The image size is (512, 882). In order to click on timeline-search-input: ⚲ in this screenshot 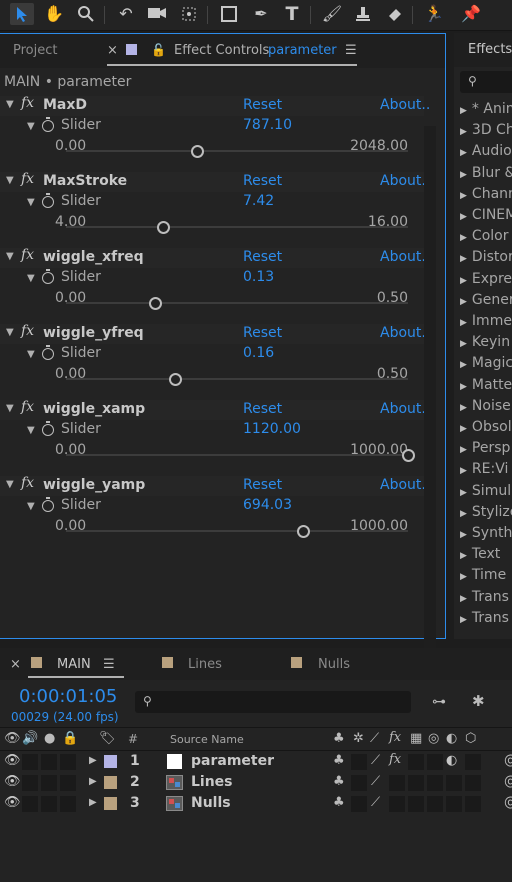, I will do `click(273, 702)`.